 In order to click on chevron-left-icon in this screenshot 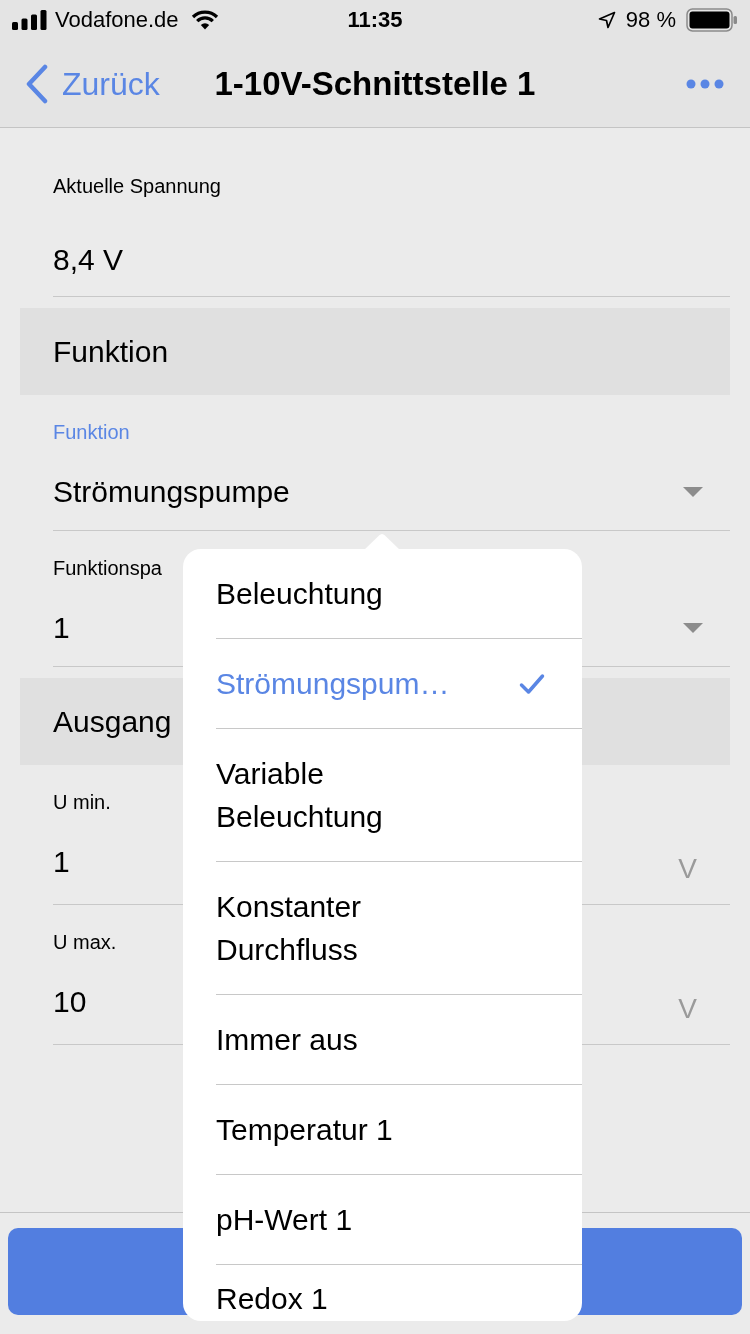, I will do `click(37, 83)`.